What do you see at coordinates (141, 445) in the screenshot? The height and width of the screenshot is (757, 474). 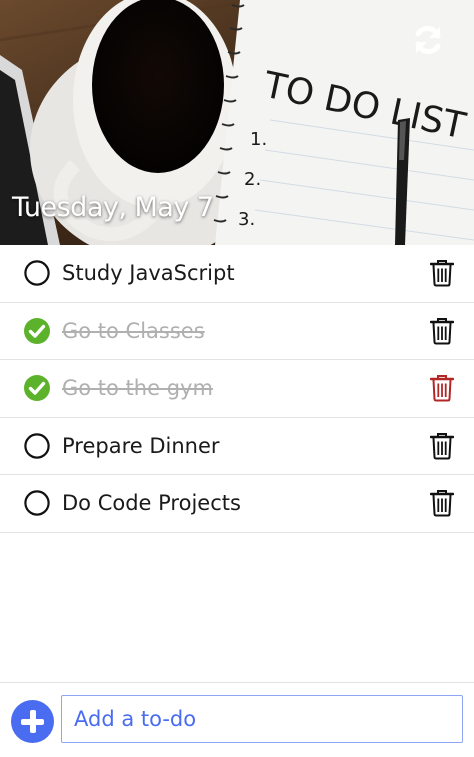 I see `todo-label: Prepare Dinner` at bounding box center [141, 445].